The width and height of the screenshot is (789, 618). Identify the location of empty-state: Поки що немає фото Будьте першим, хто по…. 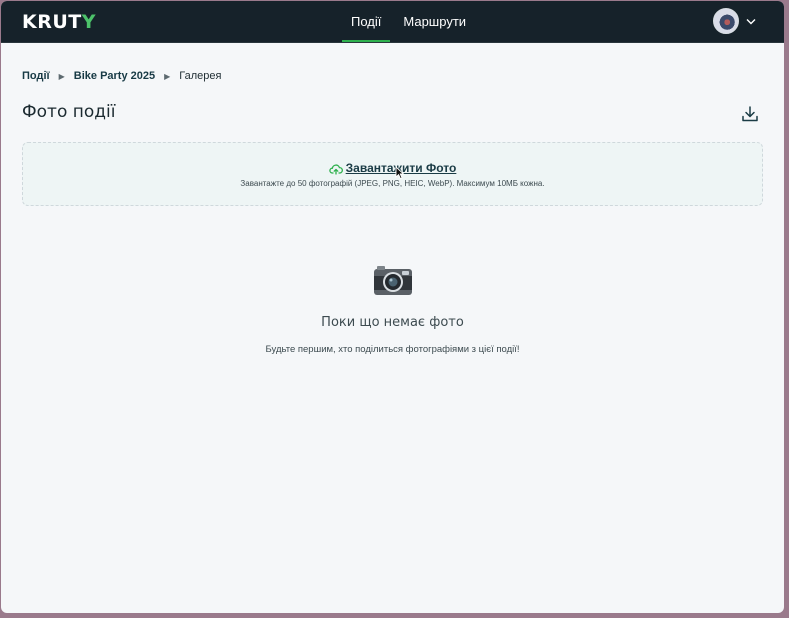
(392, 309).